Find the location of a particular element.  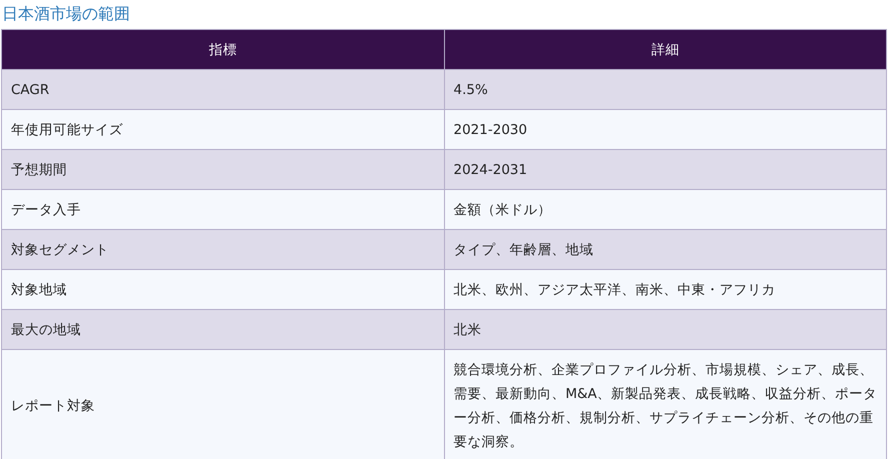

table-cell: 金額（米ドル） is located at coordinates (665, 210).